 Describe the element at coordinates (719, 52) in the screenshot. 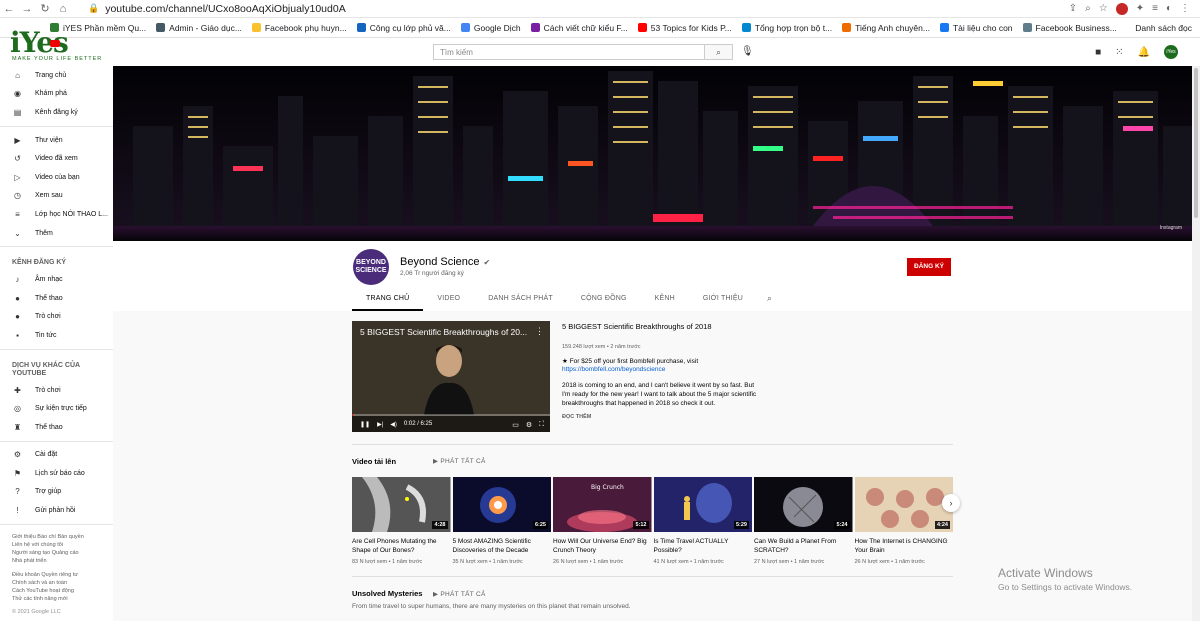

I see `search-button: ⌕` at that location.